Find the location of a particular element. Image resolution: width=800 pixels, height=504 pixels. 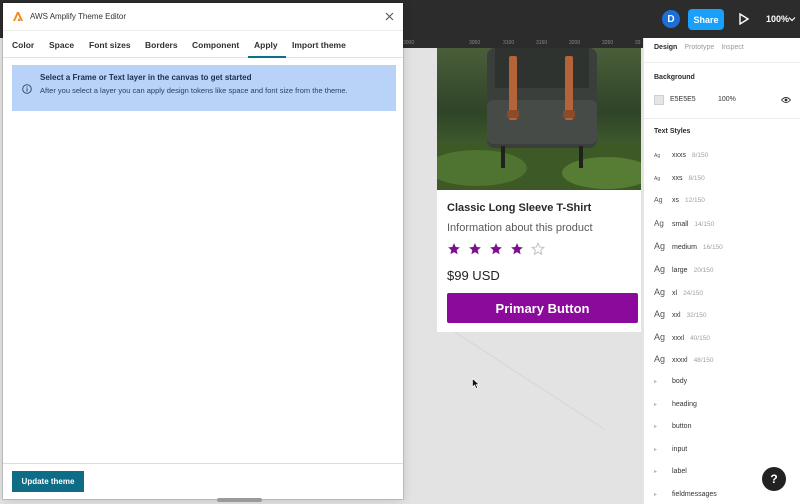

chevron-down-icon is located at coordinates (792, 19).